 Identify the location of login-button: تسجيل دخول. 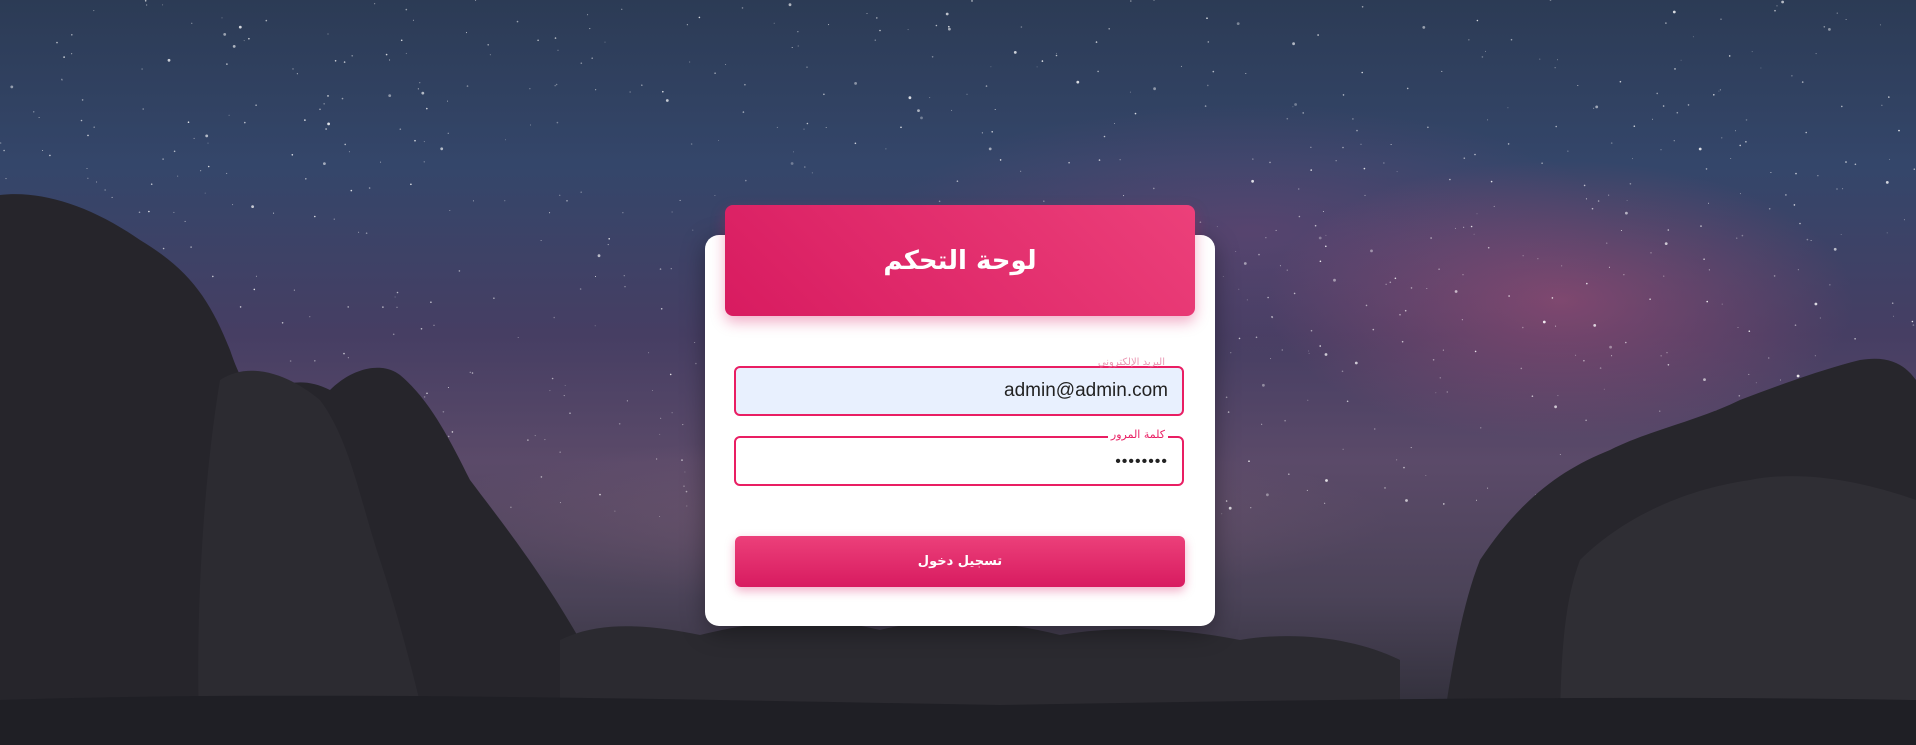
(960, 561).